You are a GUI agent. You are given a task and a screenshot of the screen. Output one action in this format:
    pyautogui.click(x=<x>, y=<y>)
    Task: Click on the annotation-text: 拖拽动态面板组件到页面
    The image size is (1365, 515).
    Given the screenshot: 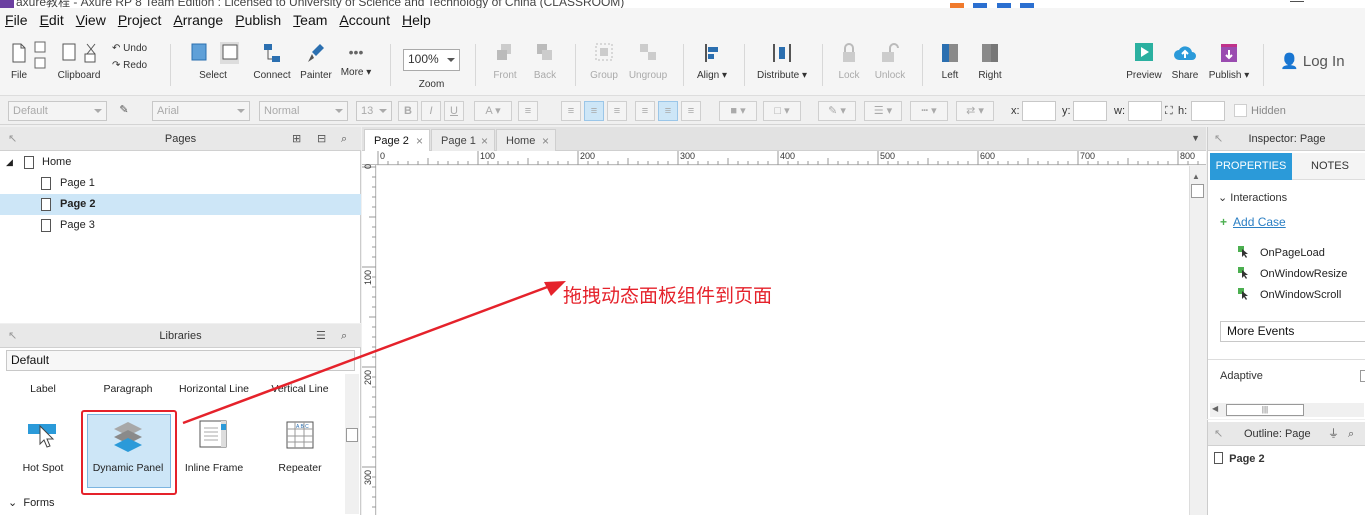 What is the action you would take?
    pyautogui.click(x=668, y=296)
    